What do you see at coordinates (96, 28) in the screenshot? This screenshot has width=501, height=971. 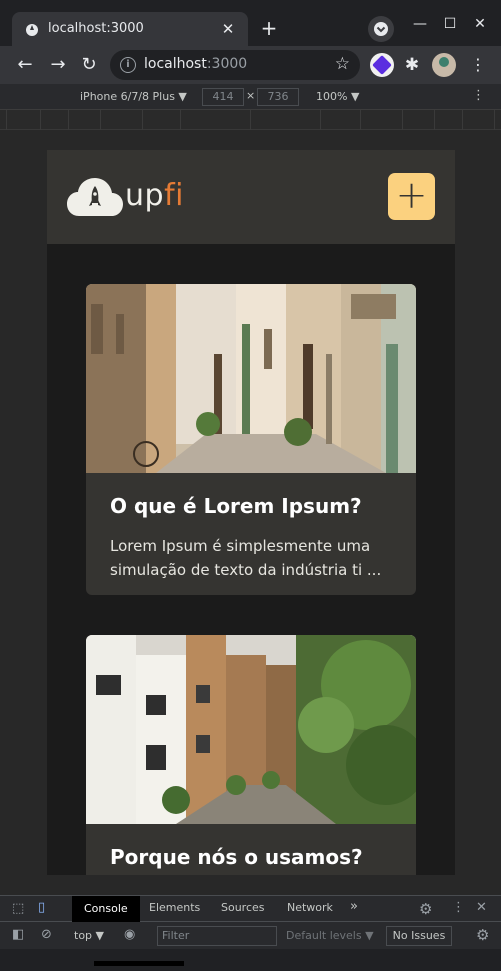 I see `tab-title: localhost:3000` at bounding box center [96, 28].